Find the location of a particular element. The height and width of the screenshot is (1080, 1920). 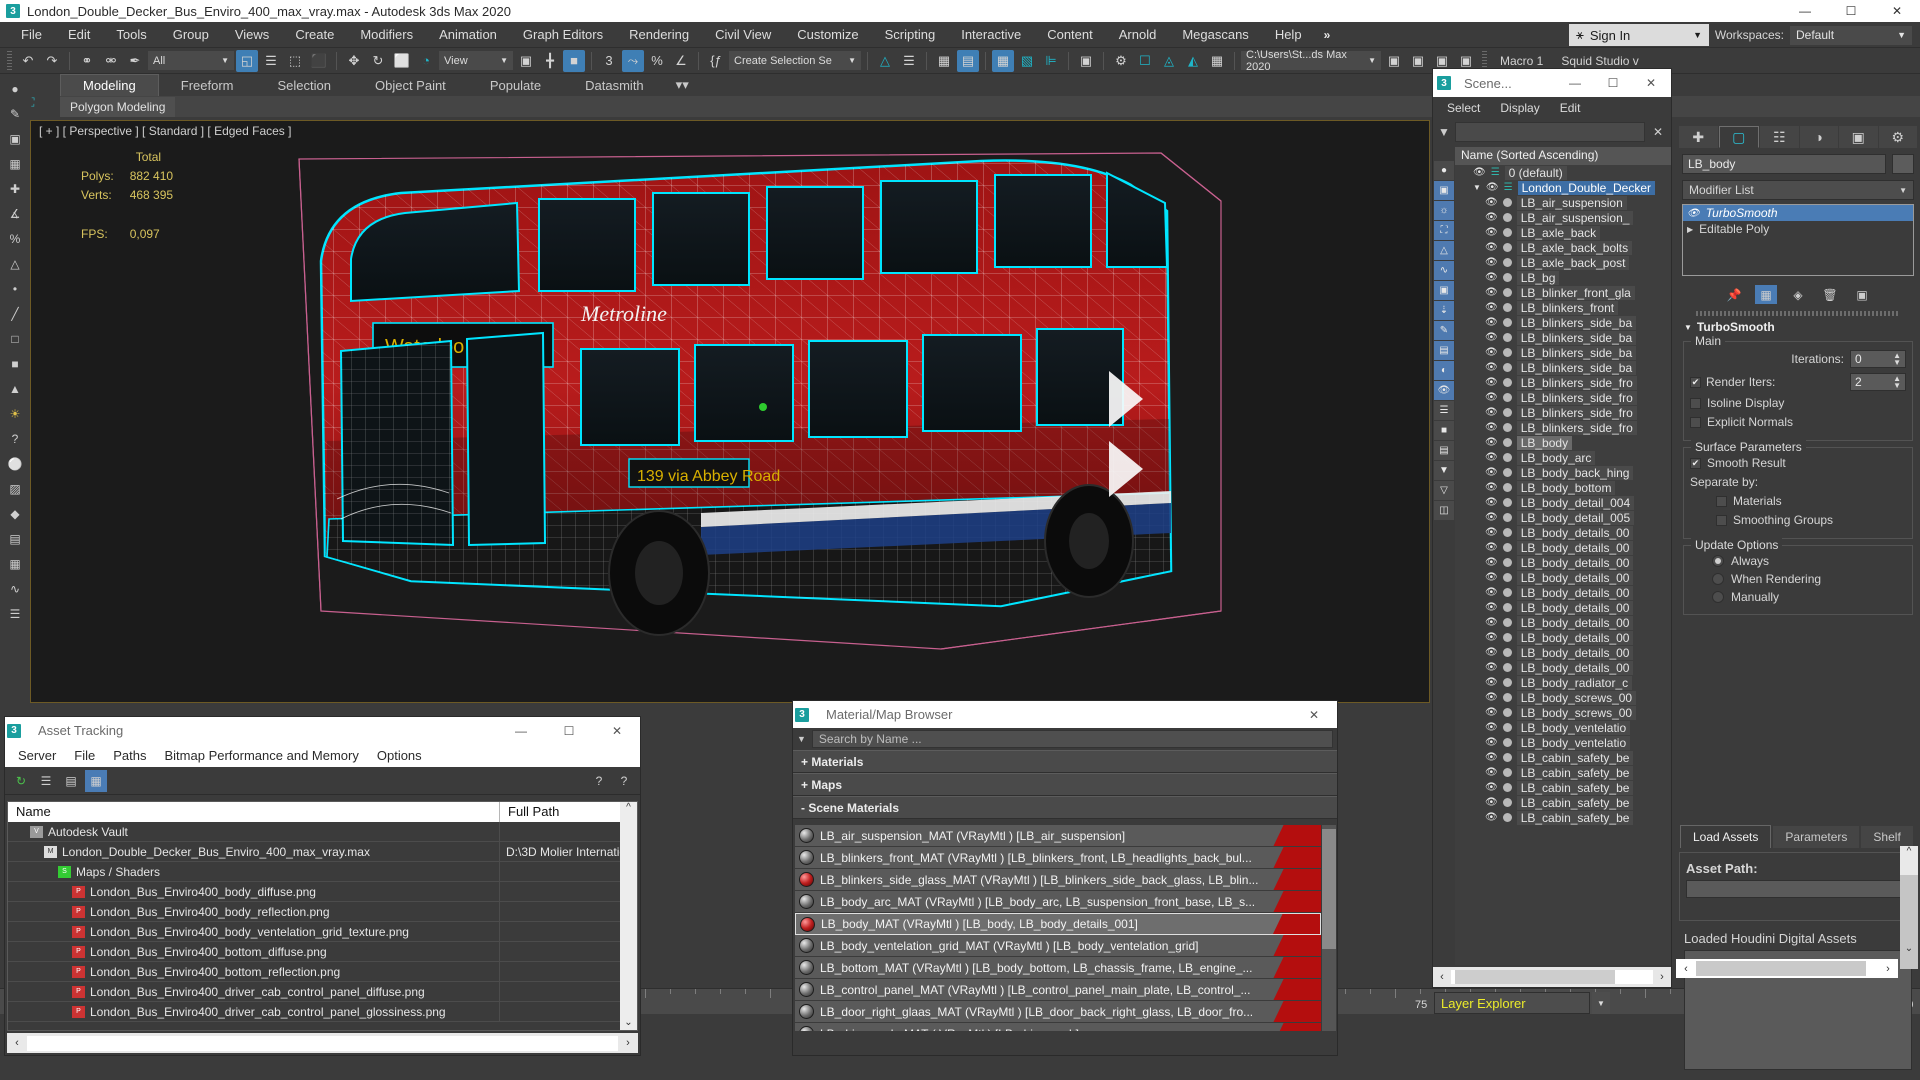

asset-table-row: V Autodesk Vault is located at coordinates (322, 832).